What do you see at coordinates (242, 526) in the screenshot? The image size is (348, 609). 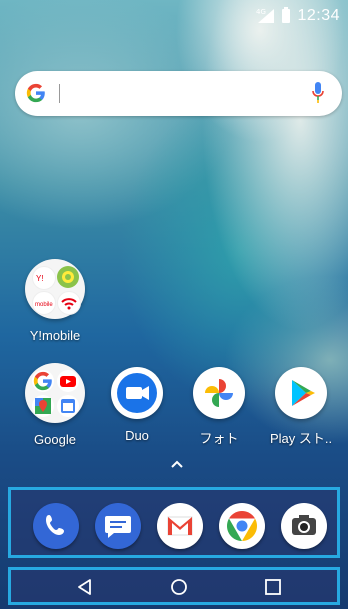 I see `chrome-icon` at bounding box center [242, 526].